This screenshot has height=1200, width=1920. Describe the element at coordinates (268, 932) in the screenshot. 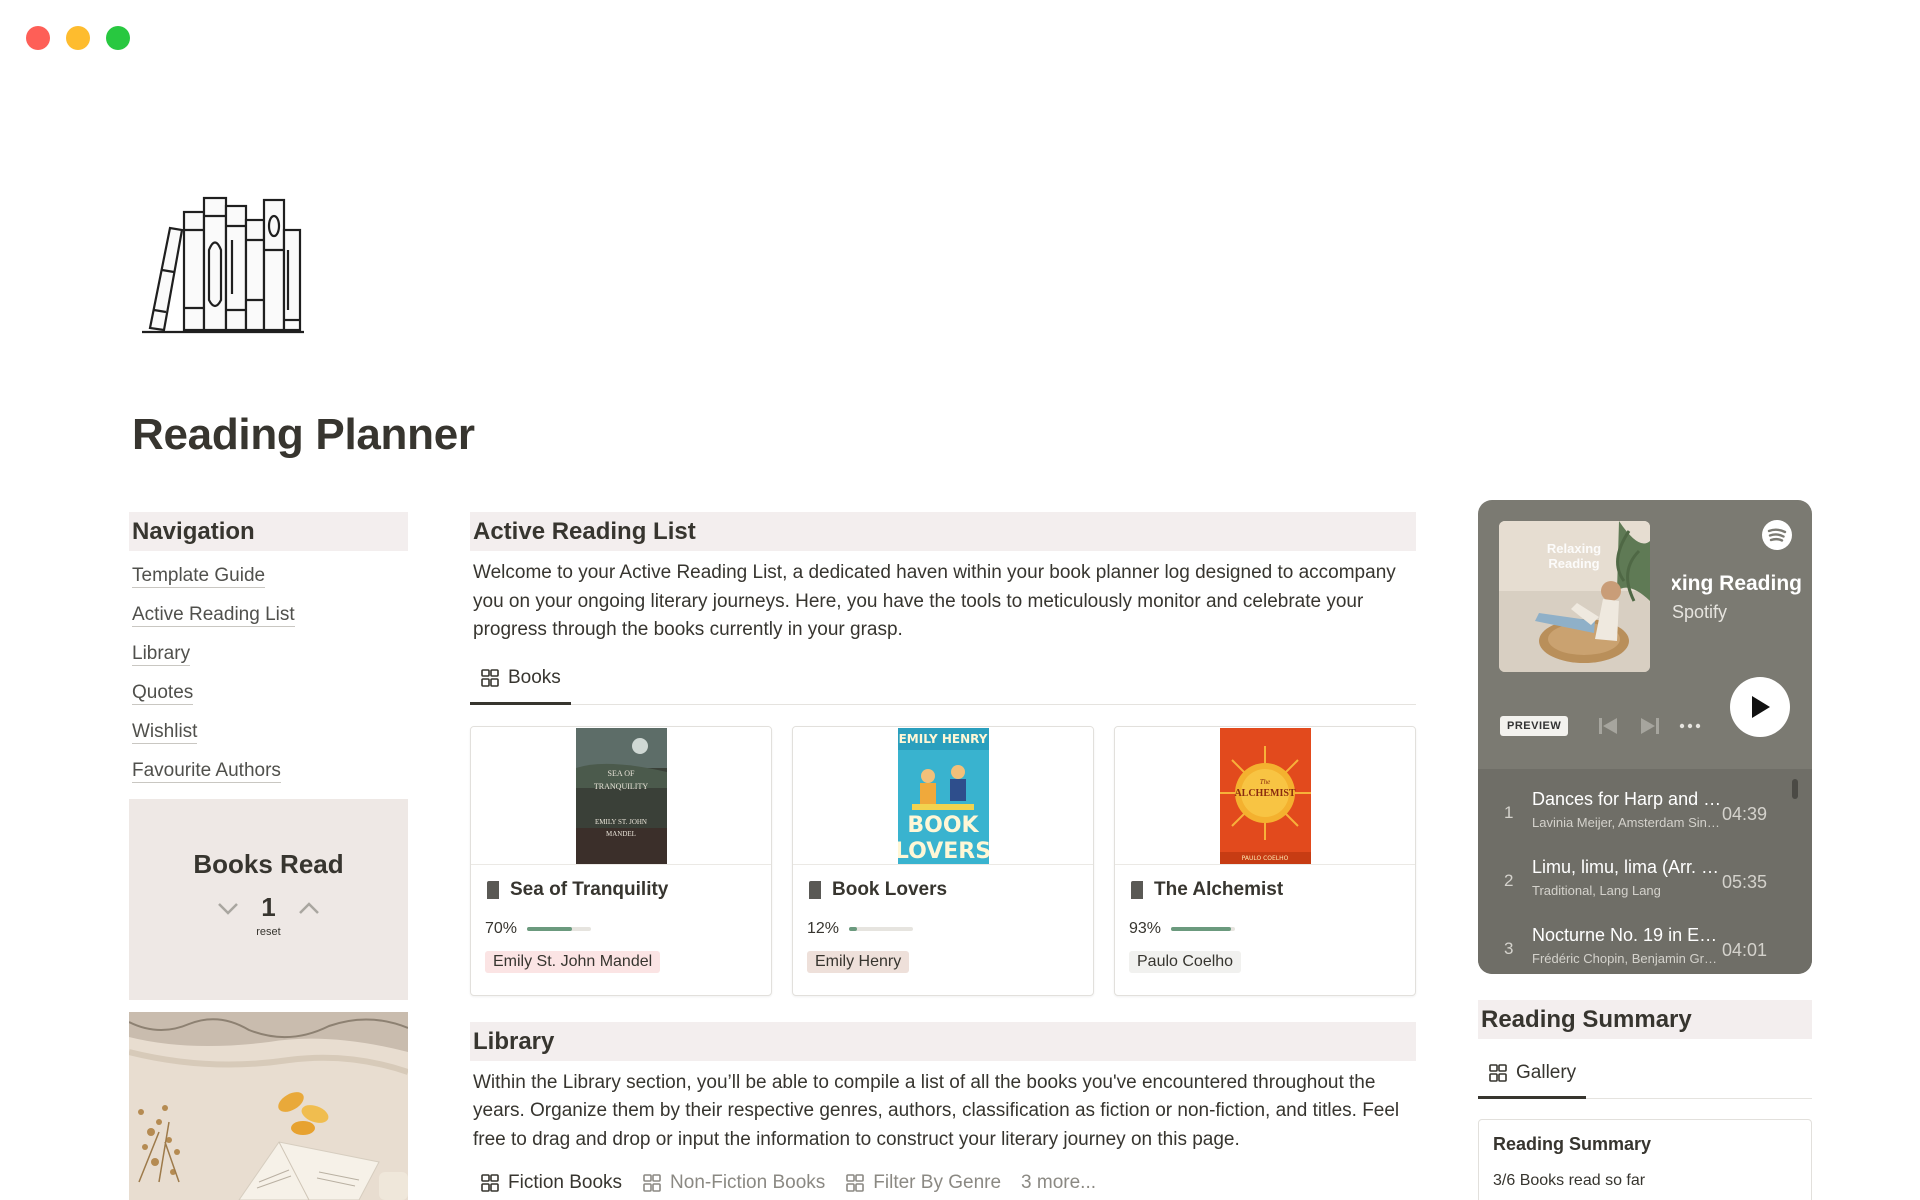

I see `counter-reset-button: reset` at that location.